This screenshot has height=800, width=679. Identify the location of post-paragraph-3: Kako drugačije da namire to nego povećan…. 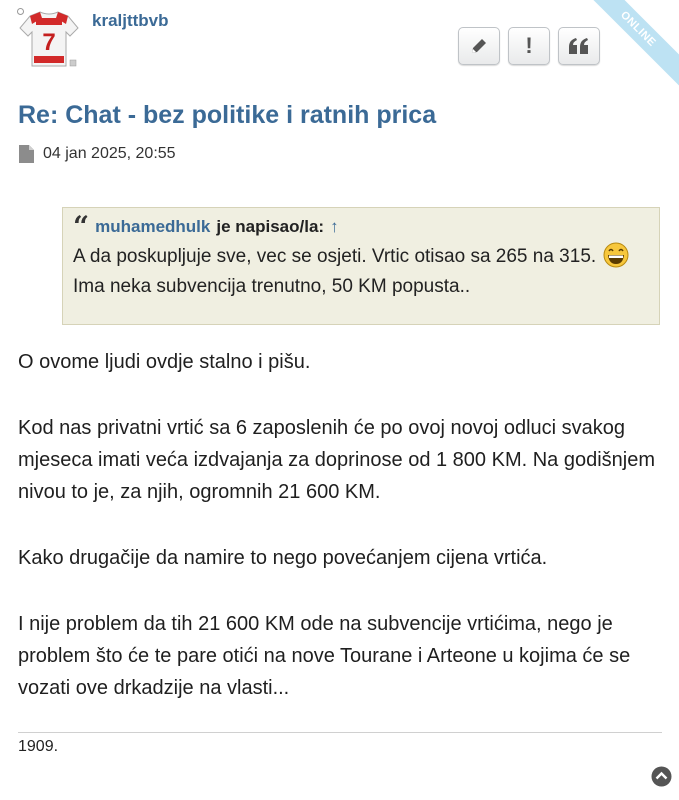
(283, 558).